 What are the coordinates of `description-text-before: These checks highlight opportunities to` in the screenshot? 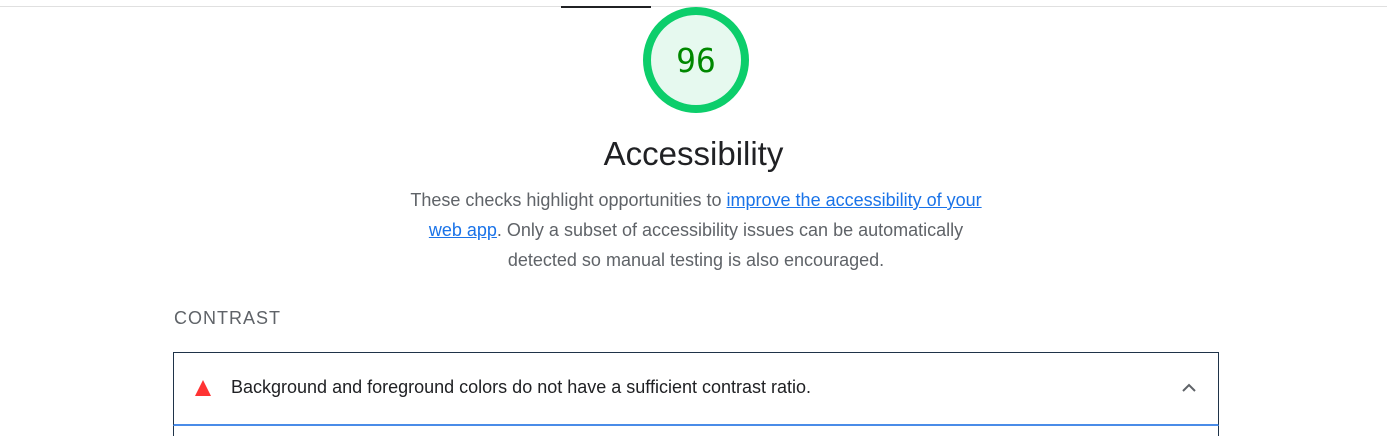 It's located at (568, 200).